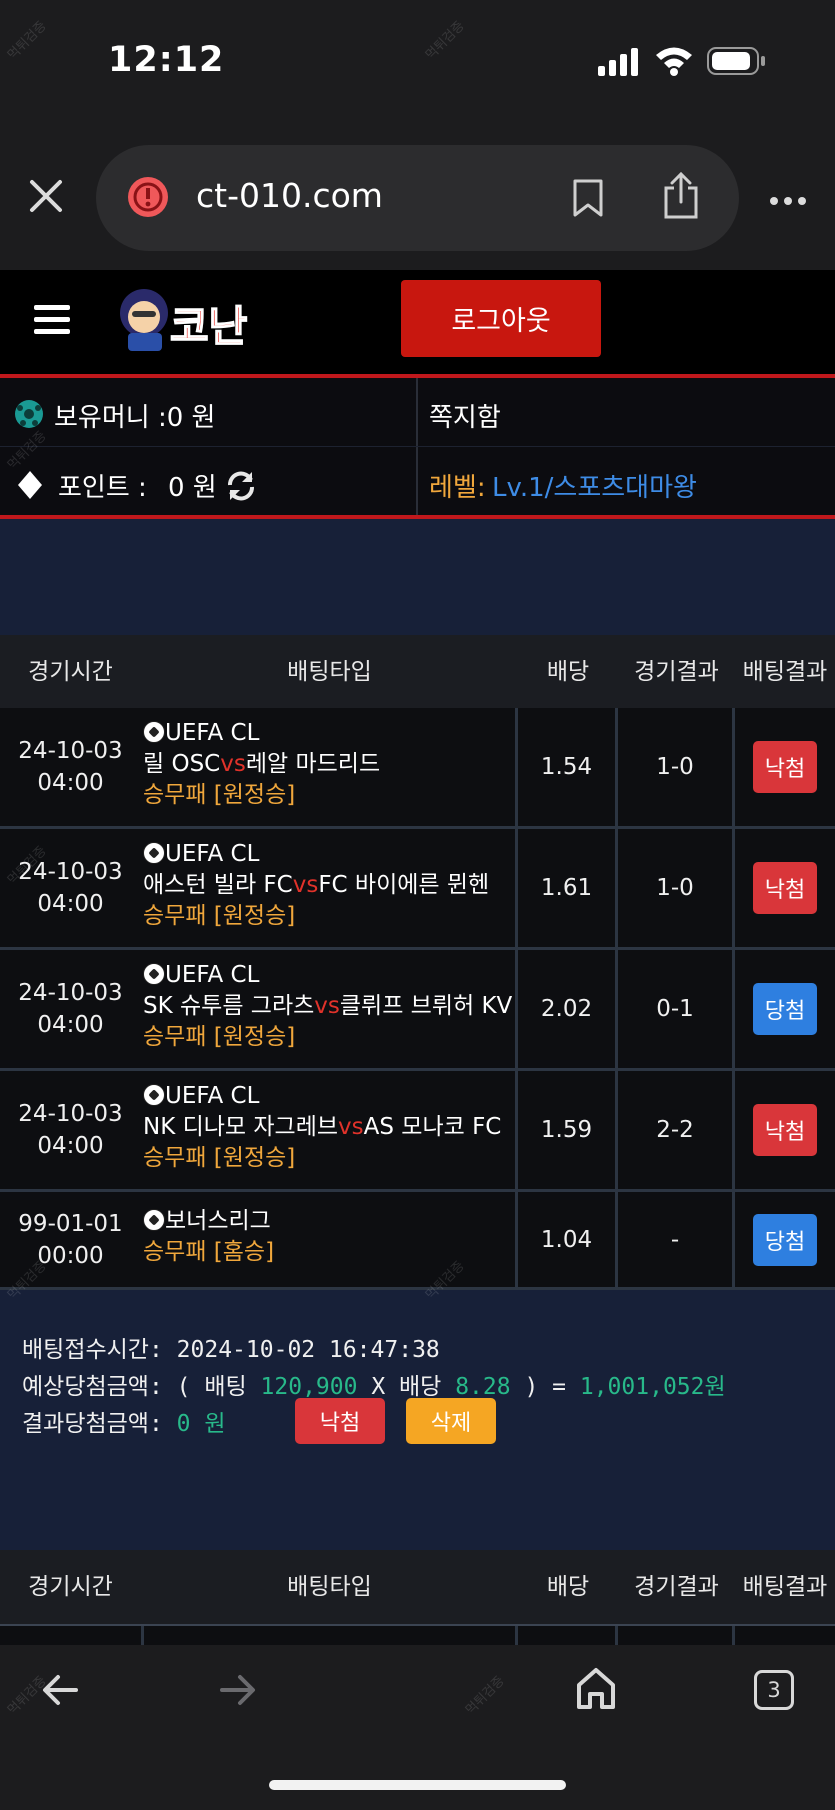 The height and width of the screenshot is (1810, 835). What do you see at coordinates (201, 1424) in the screenshot?
I see `result-win-value: 0 원` at bounding box center [201, 1424].